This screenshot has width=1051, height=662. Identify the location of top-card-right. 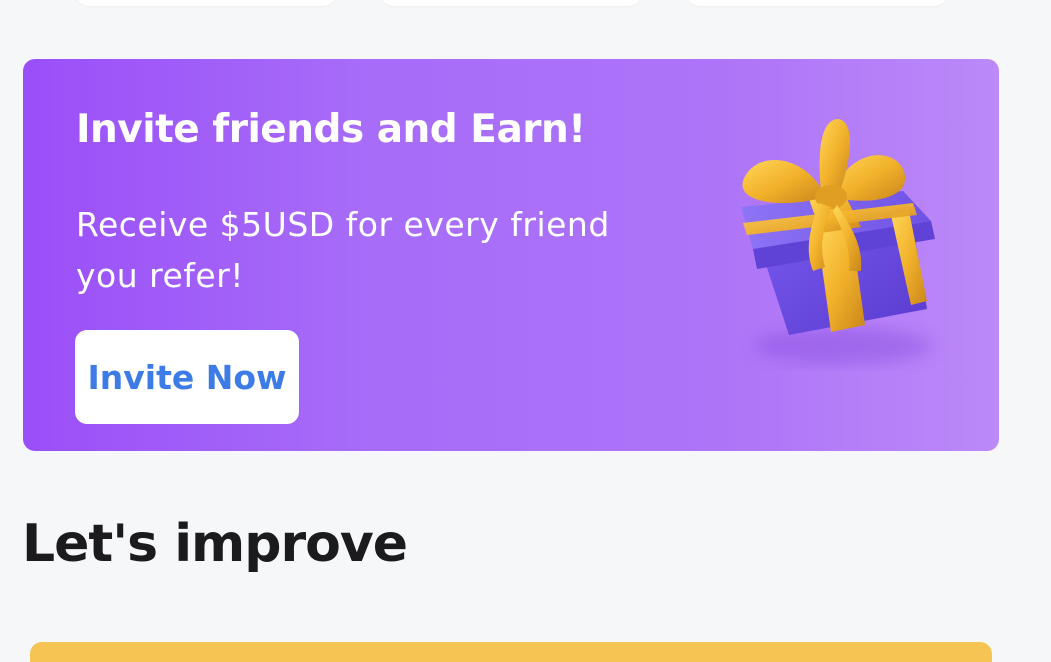
(817, 3).